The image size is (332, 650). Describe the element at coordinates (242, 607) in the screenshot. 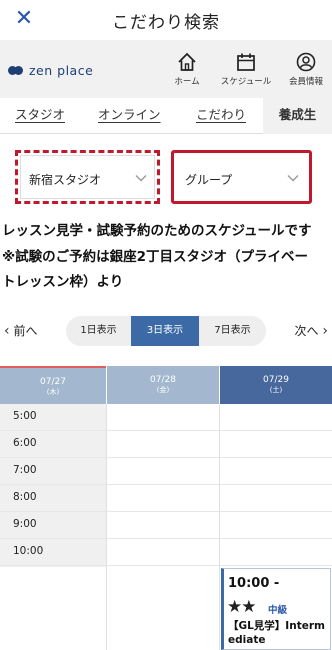

I see `difficulty-stars-icon: ★★` at that location.